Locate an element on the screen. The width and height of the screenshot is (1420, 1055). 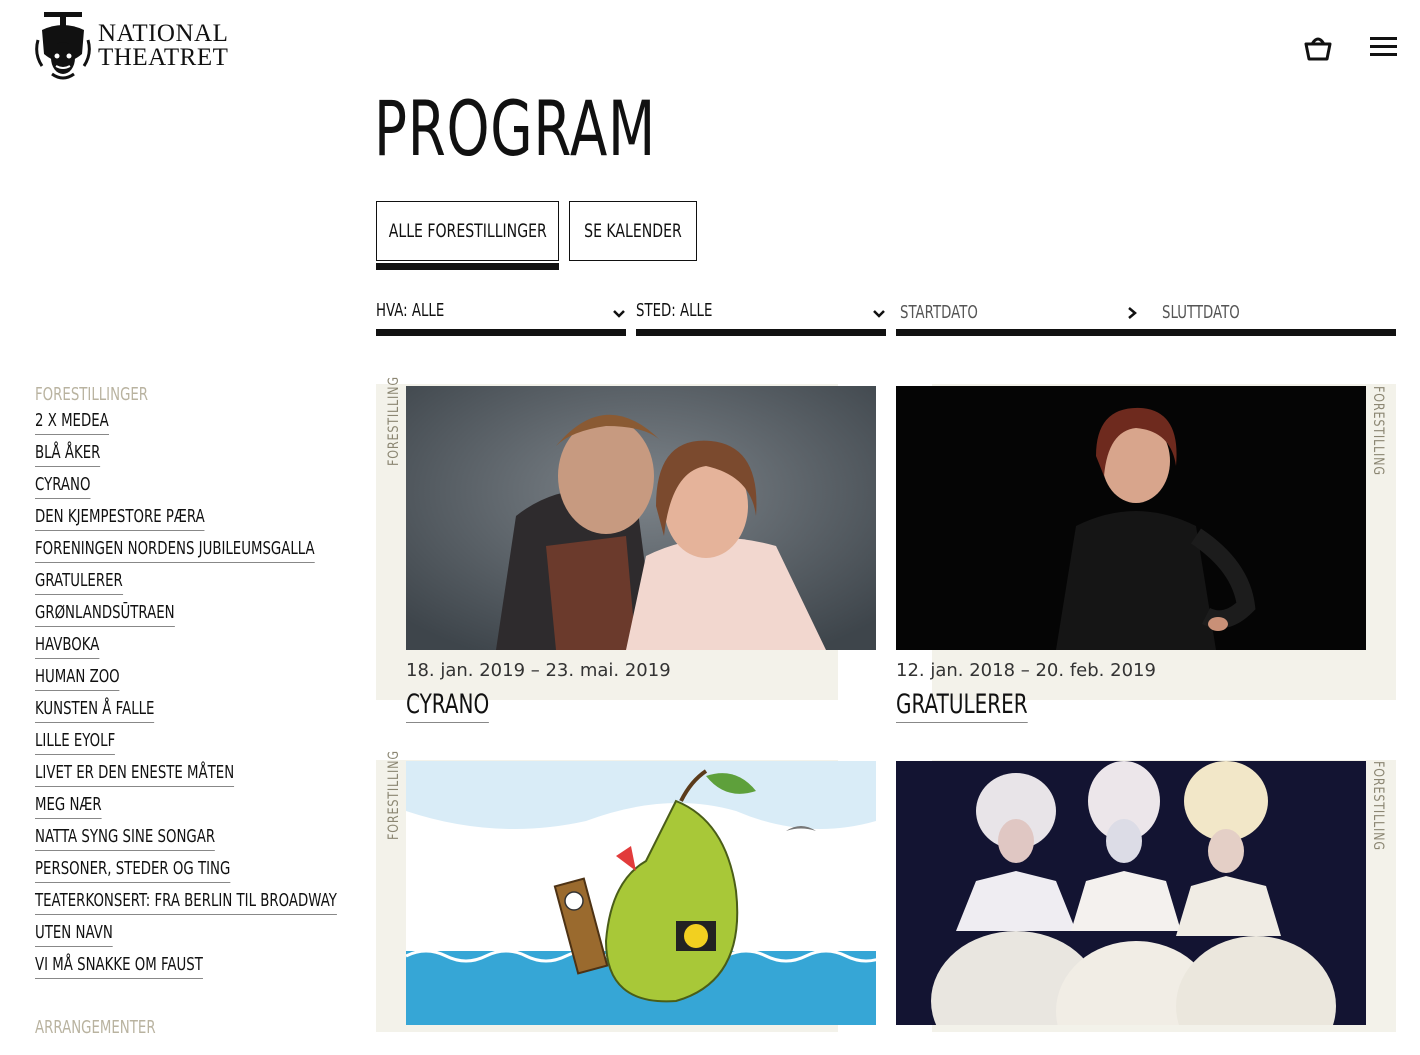
tab-calendar: SE KALENDER is located at coordinates (633, 231).